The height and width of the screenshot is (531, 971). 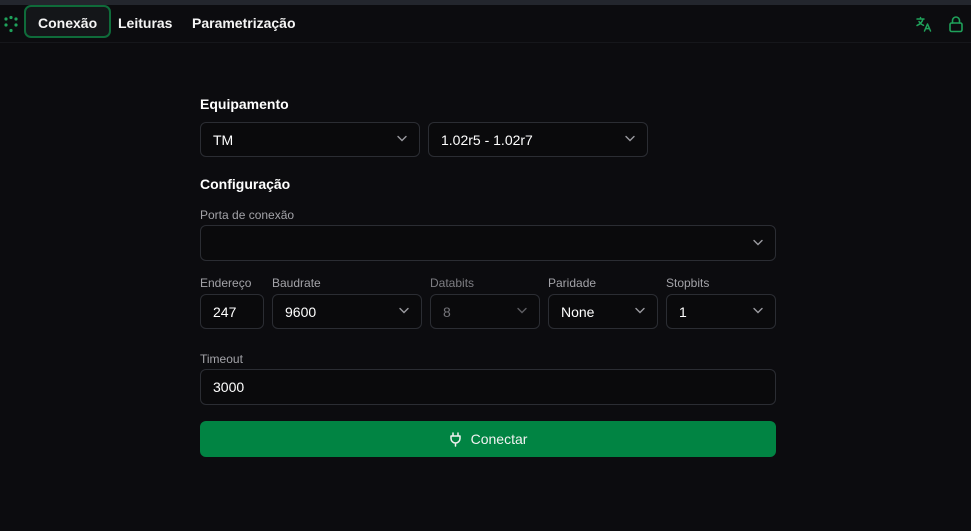 I want to click on endereco-input: 247, so click(x=232, y=311).